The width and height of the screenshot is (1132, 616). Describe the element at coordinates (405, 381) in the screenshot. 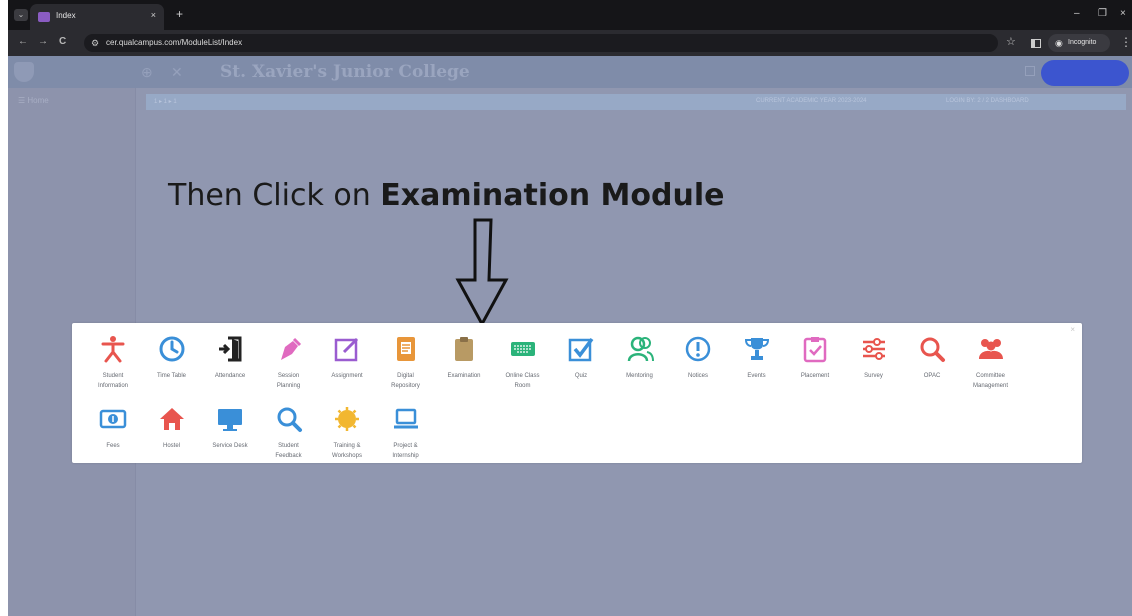

I see `module-label: Digital Repository` at that location.